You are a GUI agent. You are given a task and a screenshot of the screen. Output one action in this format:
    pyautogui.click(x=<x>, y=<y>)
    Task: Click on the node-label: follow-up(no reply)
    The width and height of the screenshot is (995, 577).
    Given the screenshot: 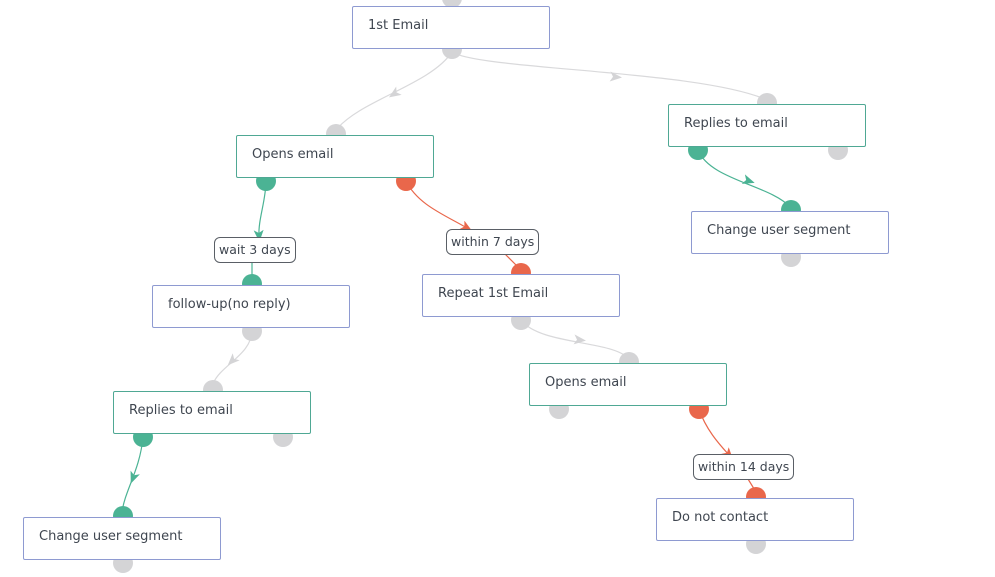 What is the action you would take?
    pyautogui.click(x=229, y=304)
    